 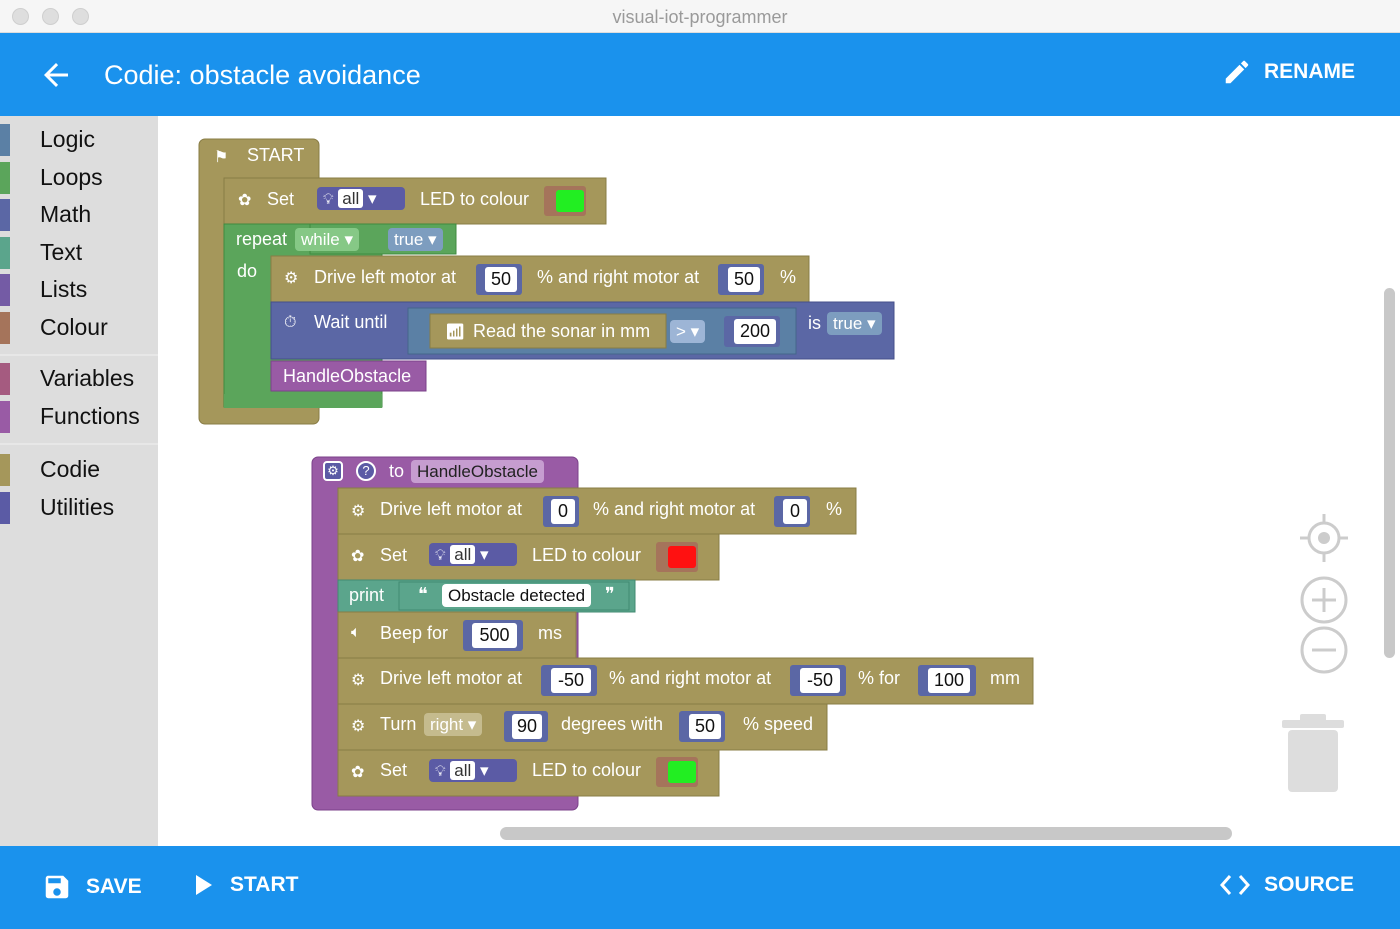 I want to click on category-label: Codie, so click(x=70, y=469).